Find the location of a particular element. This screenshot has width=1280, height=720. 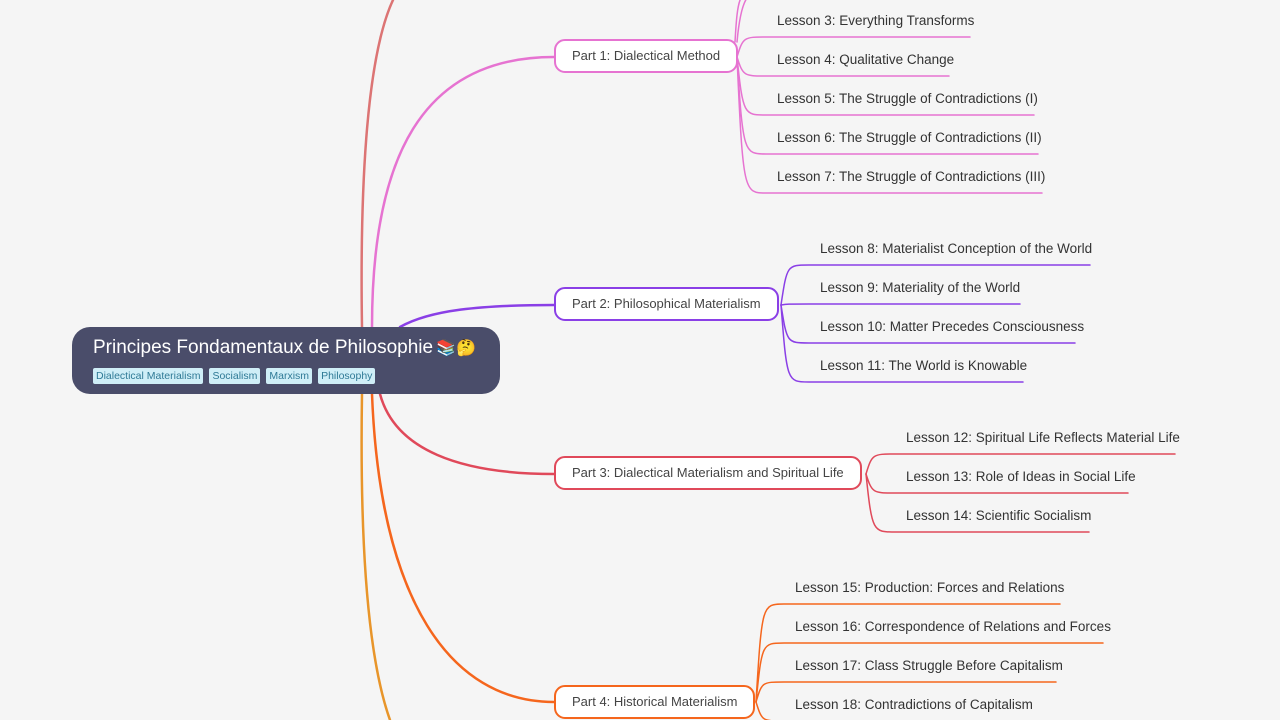

tag-philosophy: Philosophy is located at coordinates (347, 376).